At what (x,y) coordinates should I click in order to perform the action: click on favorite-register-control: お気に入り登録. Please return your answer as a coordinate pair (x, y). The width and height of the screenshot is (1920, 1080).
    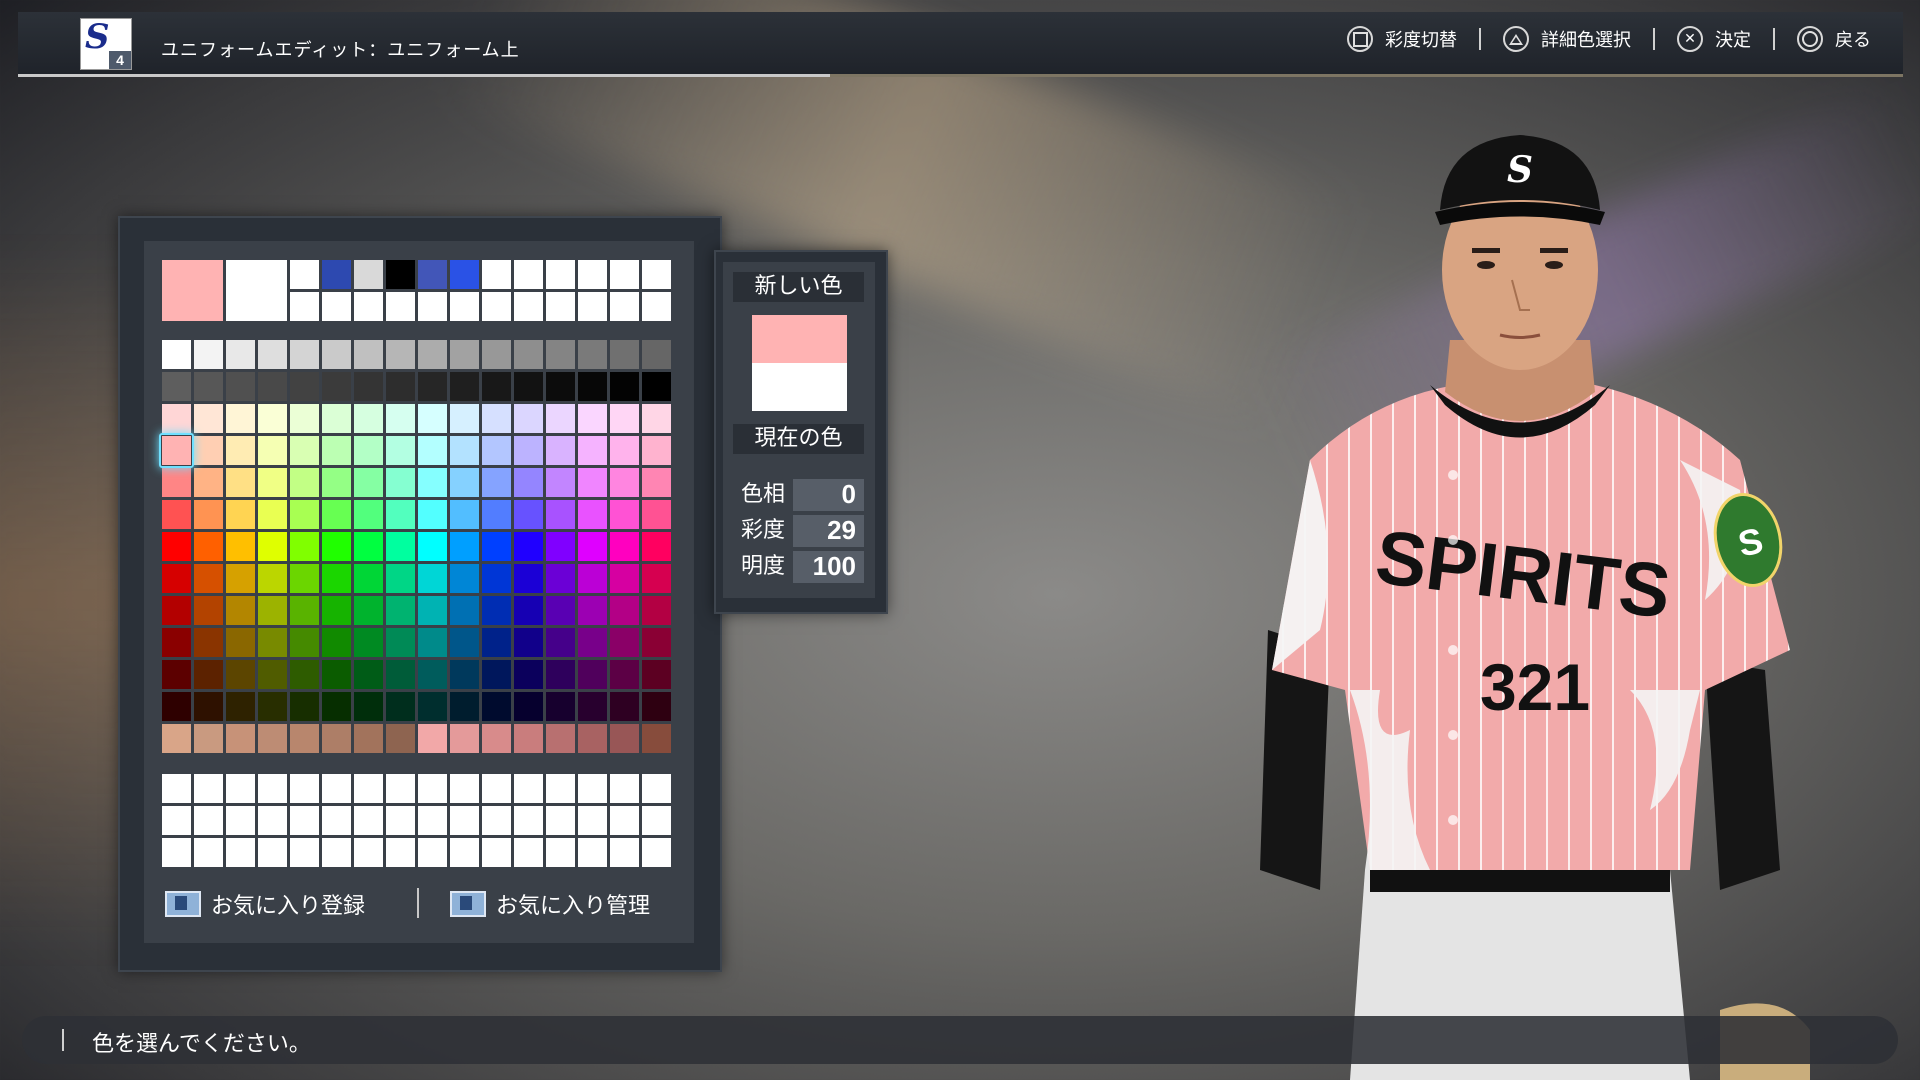
    Looking at the image, I should click on (265, 904).